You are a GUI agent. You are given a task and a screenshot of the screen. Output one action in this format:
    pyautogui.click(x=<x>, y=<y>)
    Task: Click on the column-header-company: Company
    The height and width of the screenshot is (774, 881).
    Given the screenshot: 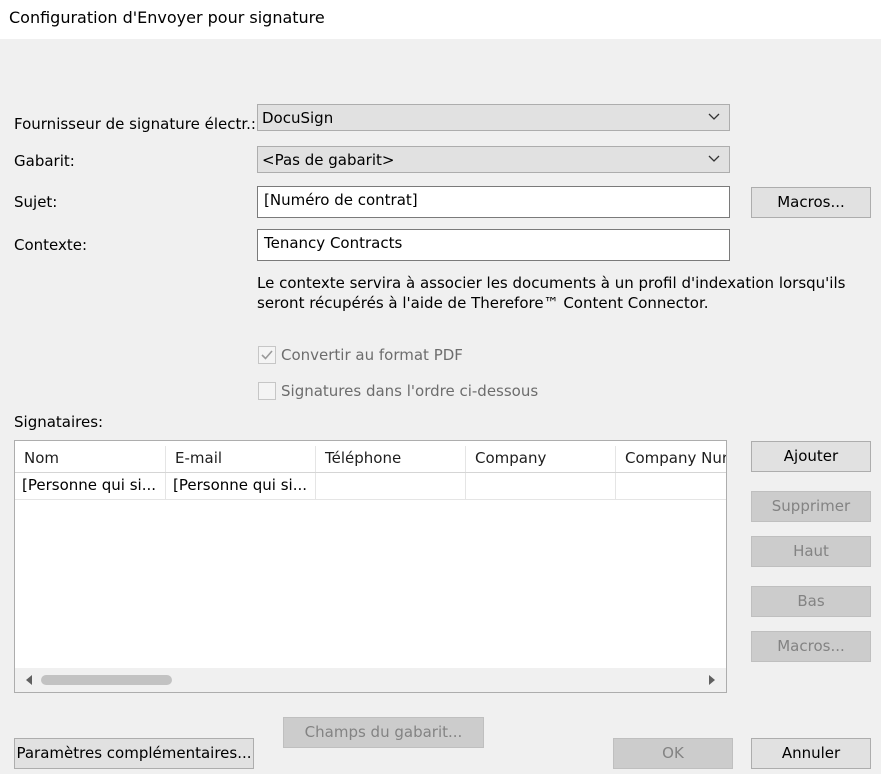 What is the action you would take?
    pyautogui.click(x=541, y=459)
    